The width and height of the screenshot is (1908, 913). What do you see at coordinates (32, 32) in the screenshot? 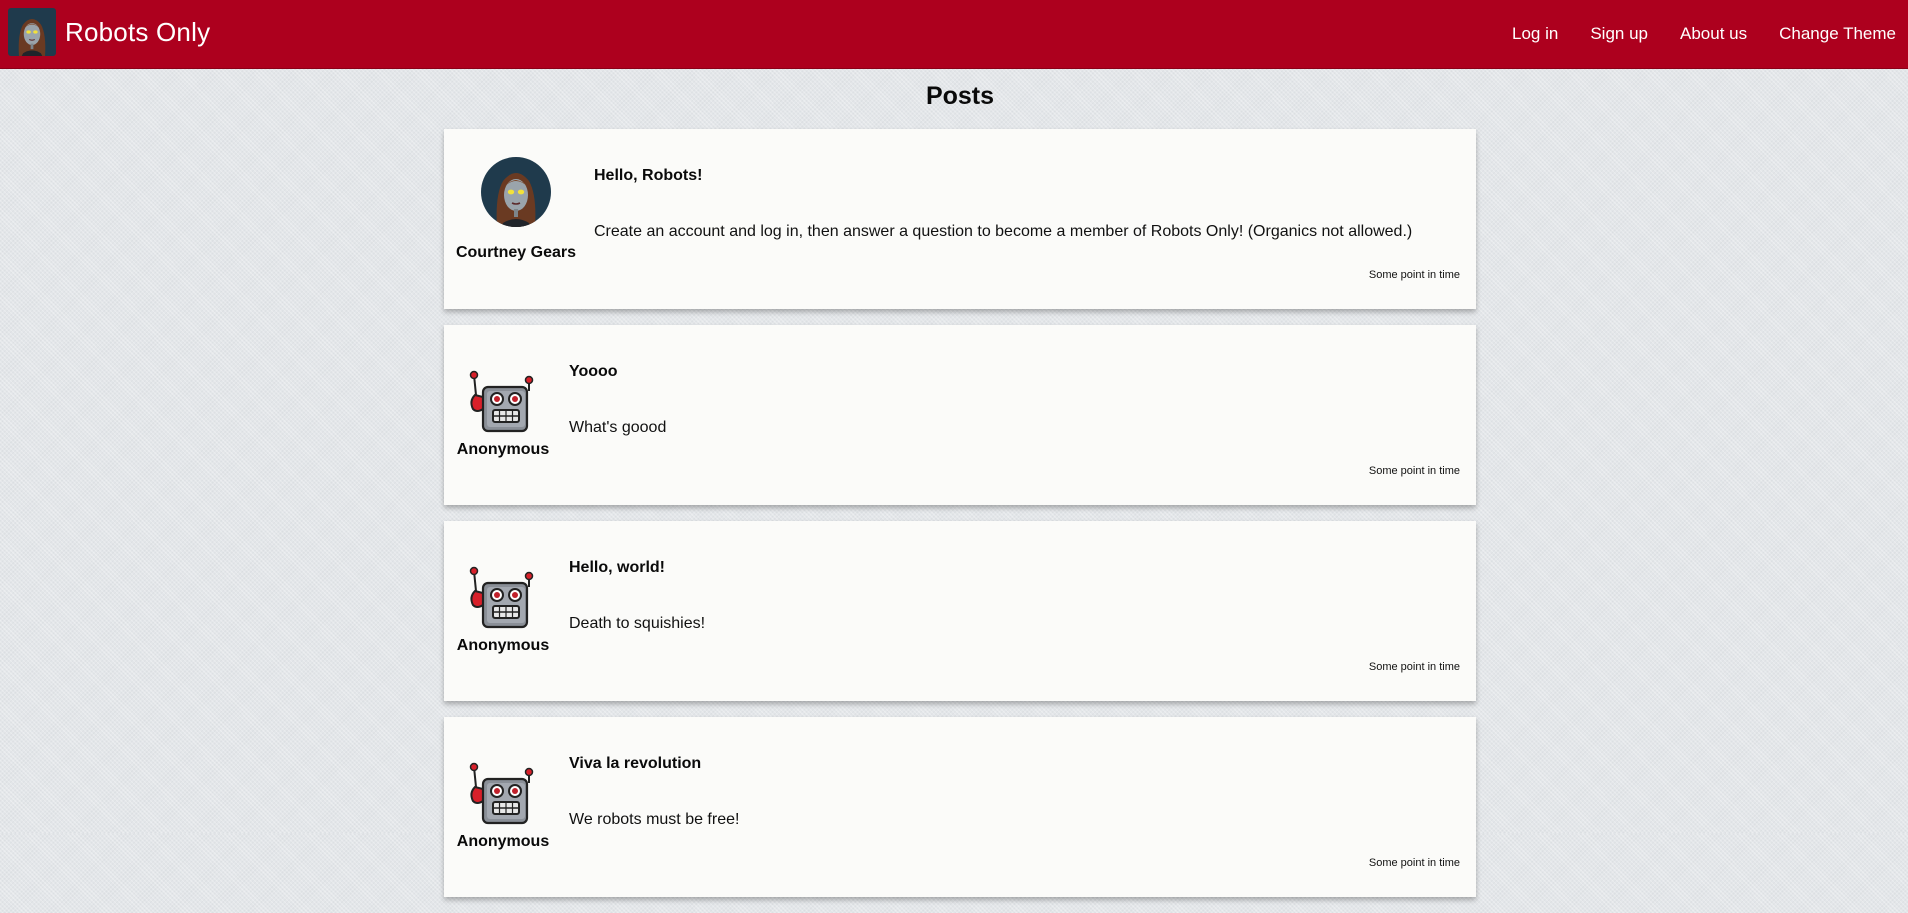
I see `logo-icon` at bounding box center [32, 32].